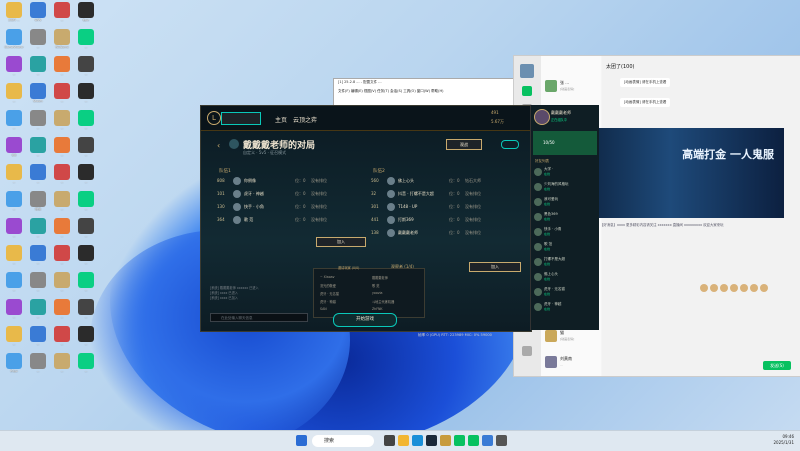  What do you see at coordinates (241, 118) in the screenshot?
I see `play-button` at bounding box center [241, 118].